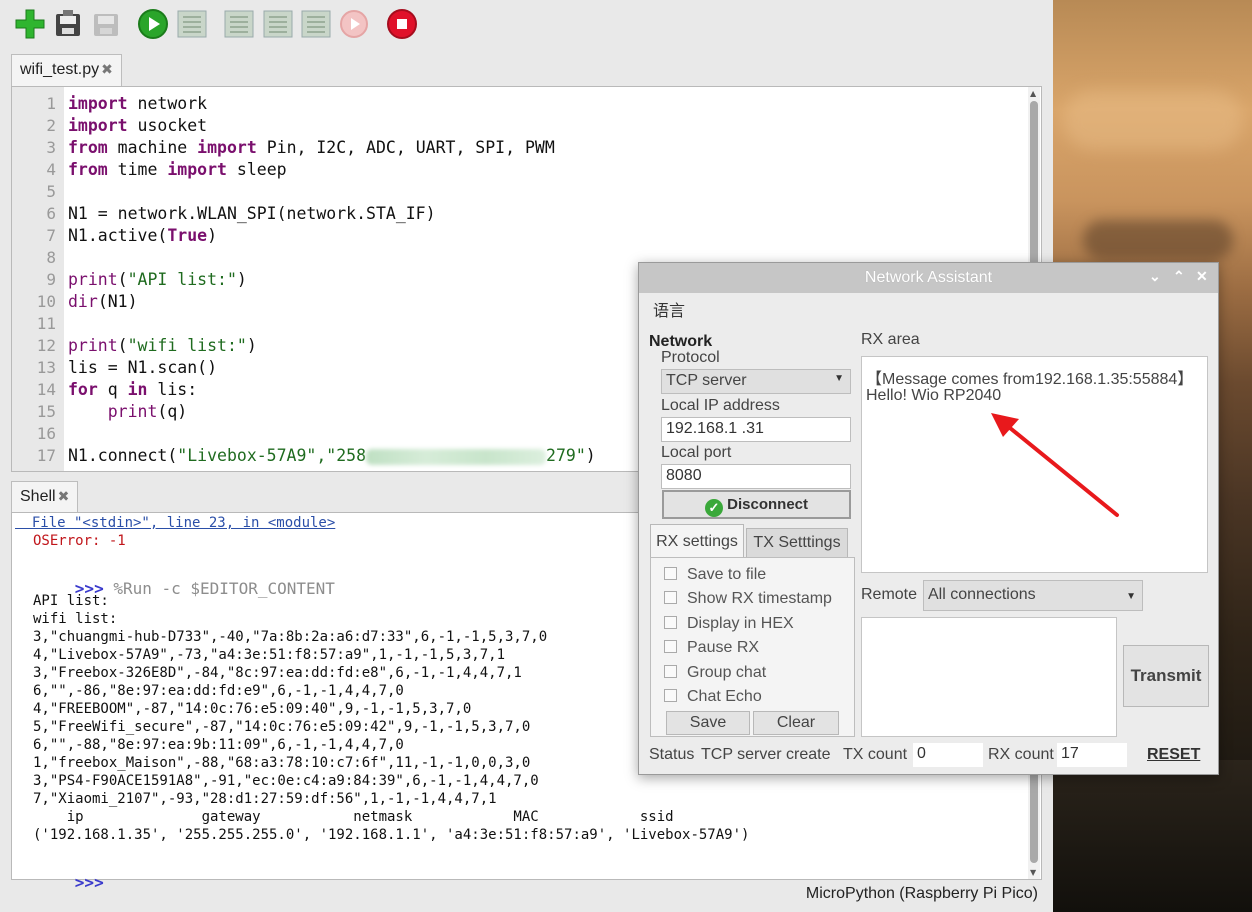  What do you see at coordinates (239, 24) in the screenshot?
I see `step-over-icon` at bounding box center [239, 24].